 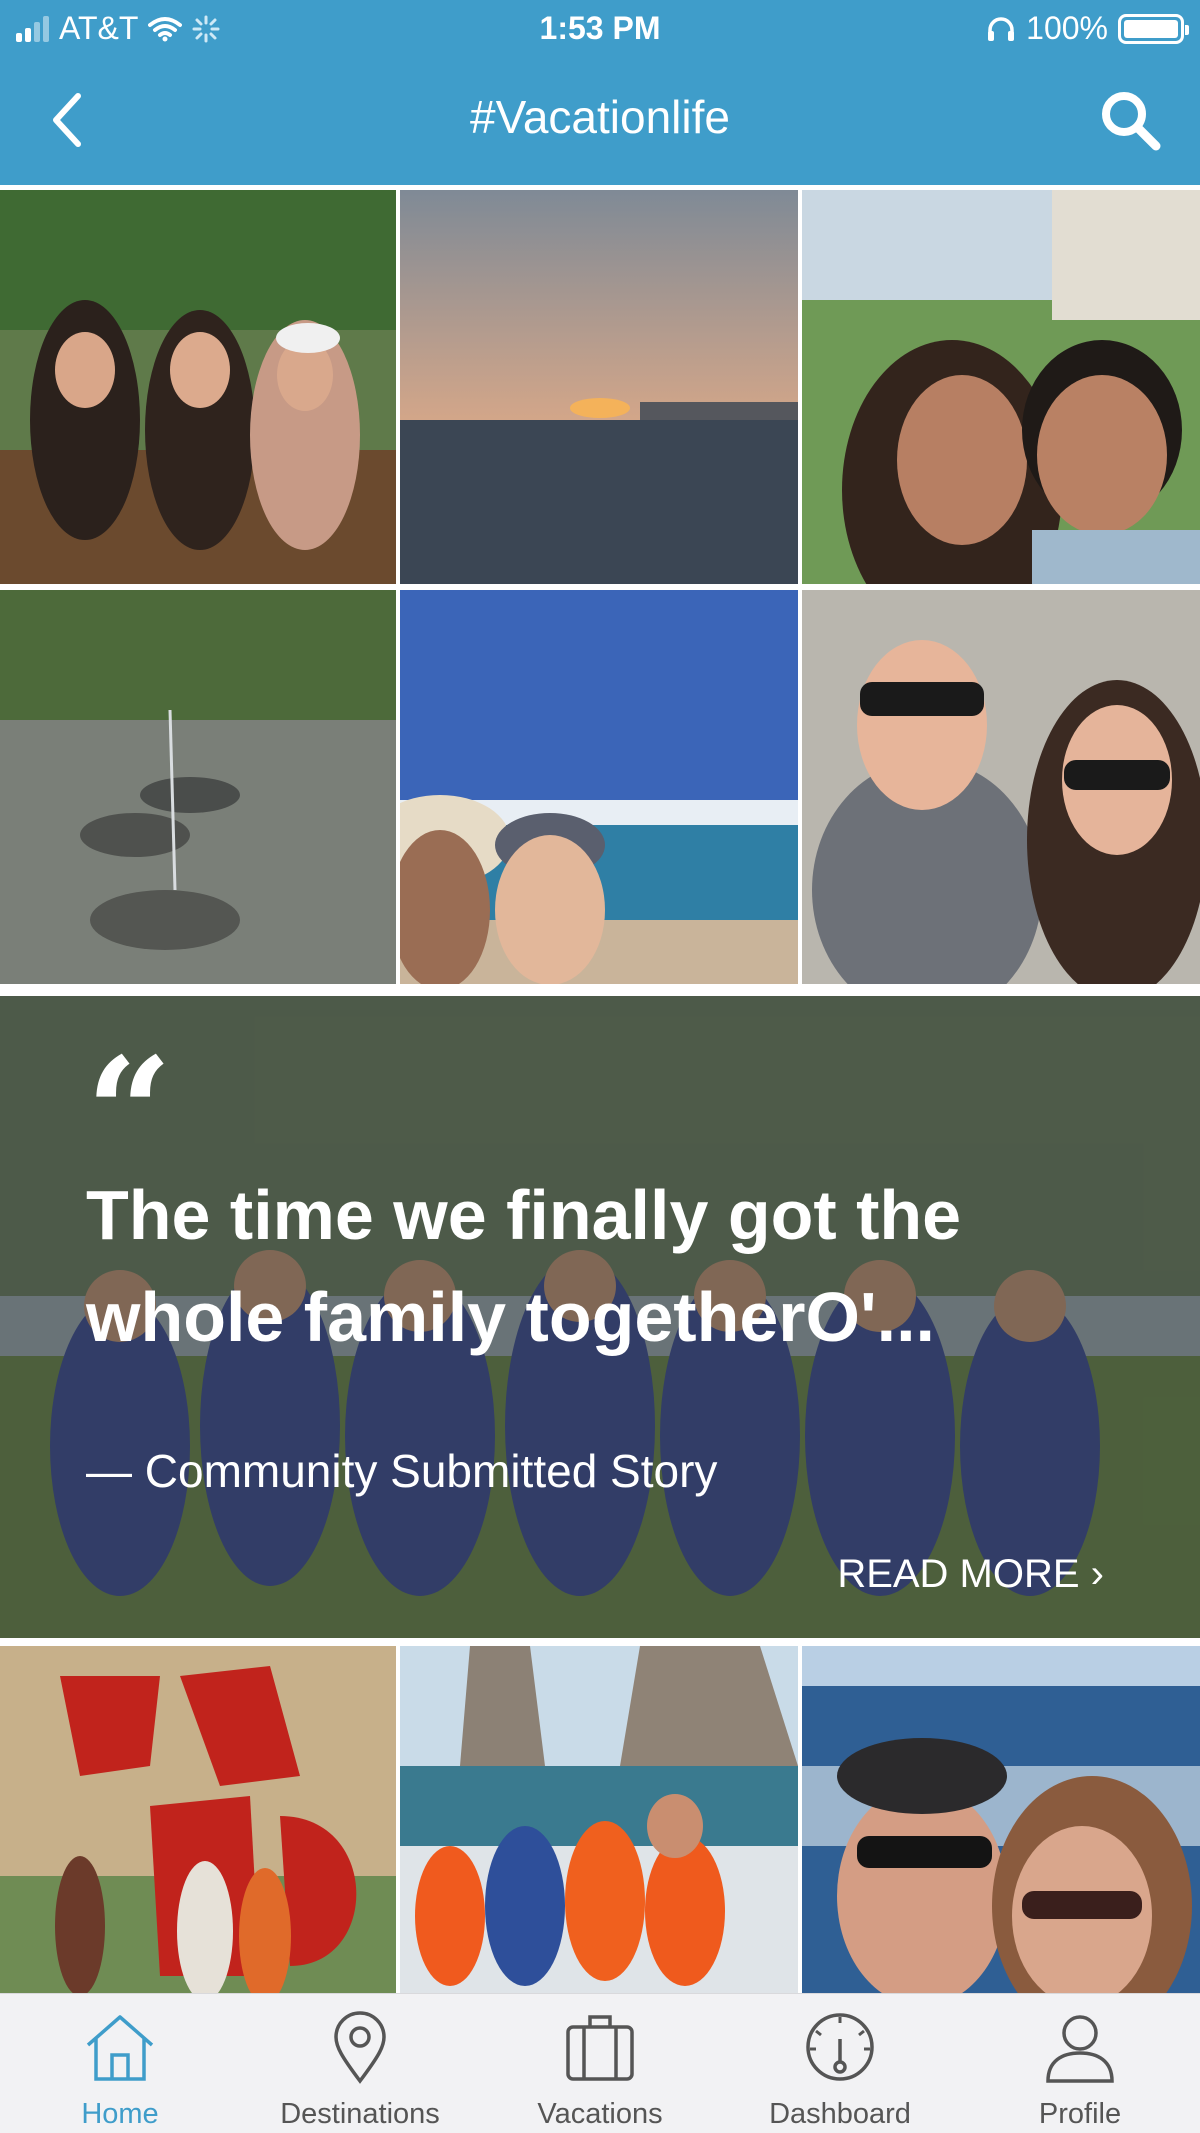 I want to click on app-header: AT&T 1:53 PM 100% #Vacationlife, so click(x=600, y=92).